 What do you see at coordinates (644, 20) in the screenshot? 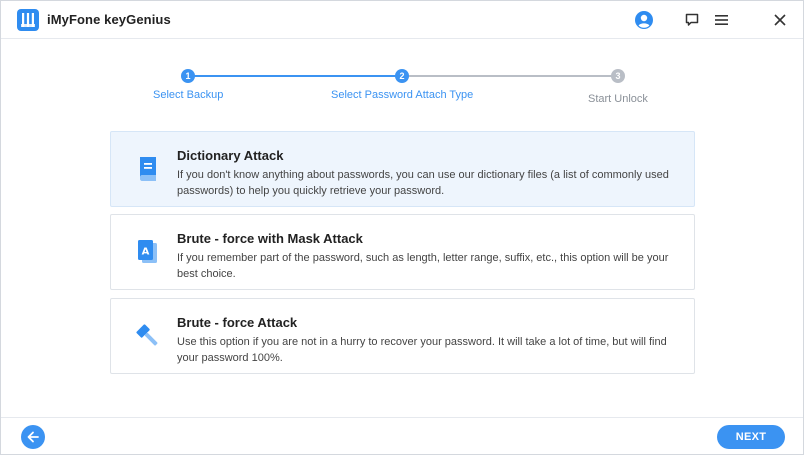
I see `user-account-icon` at bounding box center [644, 20].